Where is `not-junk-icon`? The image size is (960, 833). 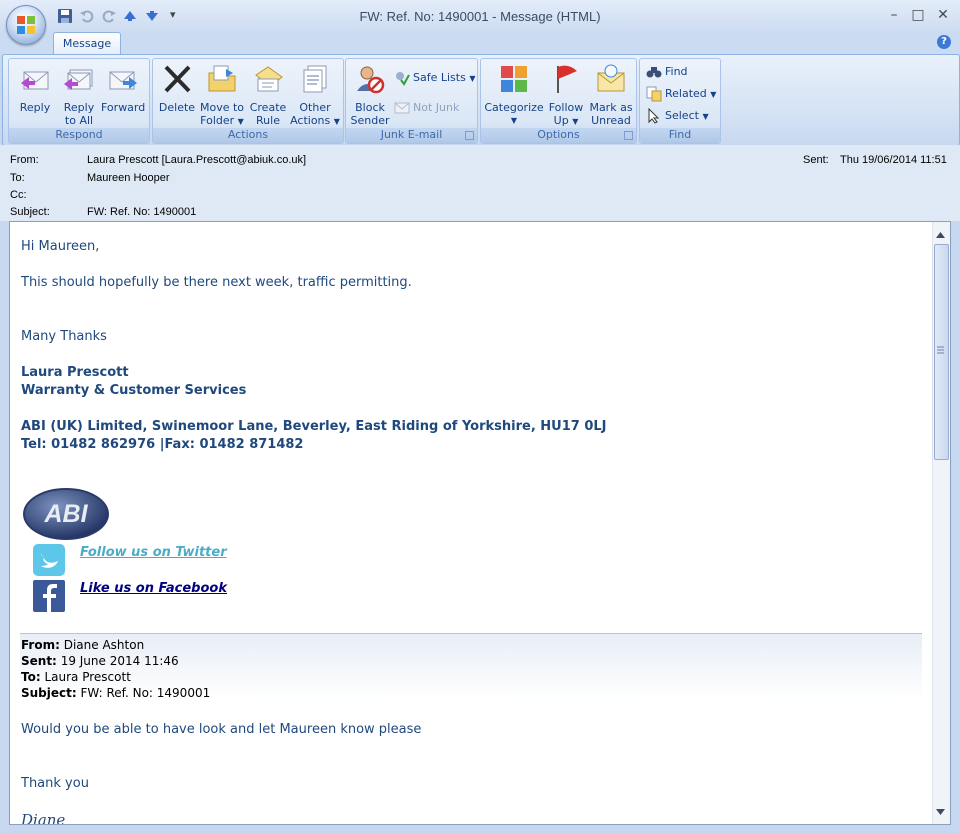 not-junk-icon is located at coordinates (402, 108).